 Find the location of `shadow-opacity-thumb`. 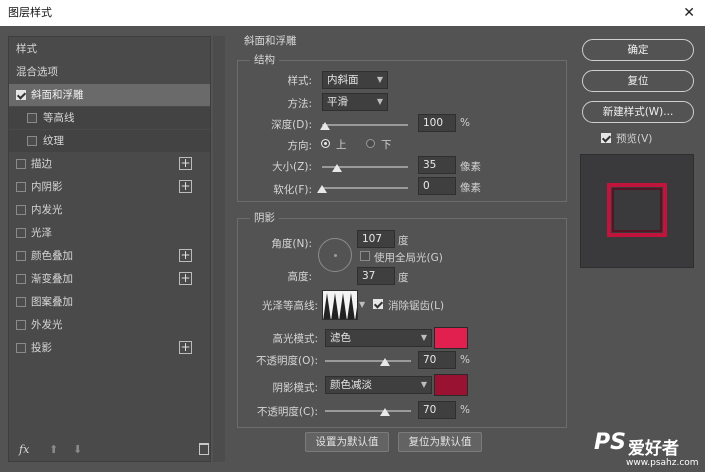

shadow-opacity-thumb is located at coordinates (385, 412).